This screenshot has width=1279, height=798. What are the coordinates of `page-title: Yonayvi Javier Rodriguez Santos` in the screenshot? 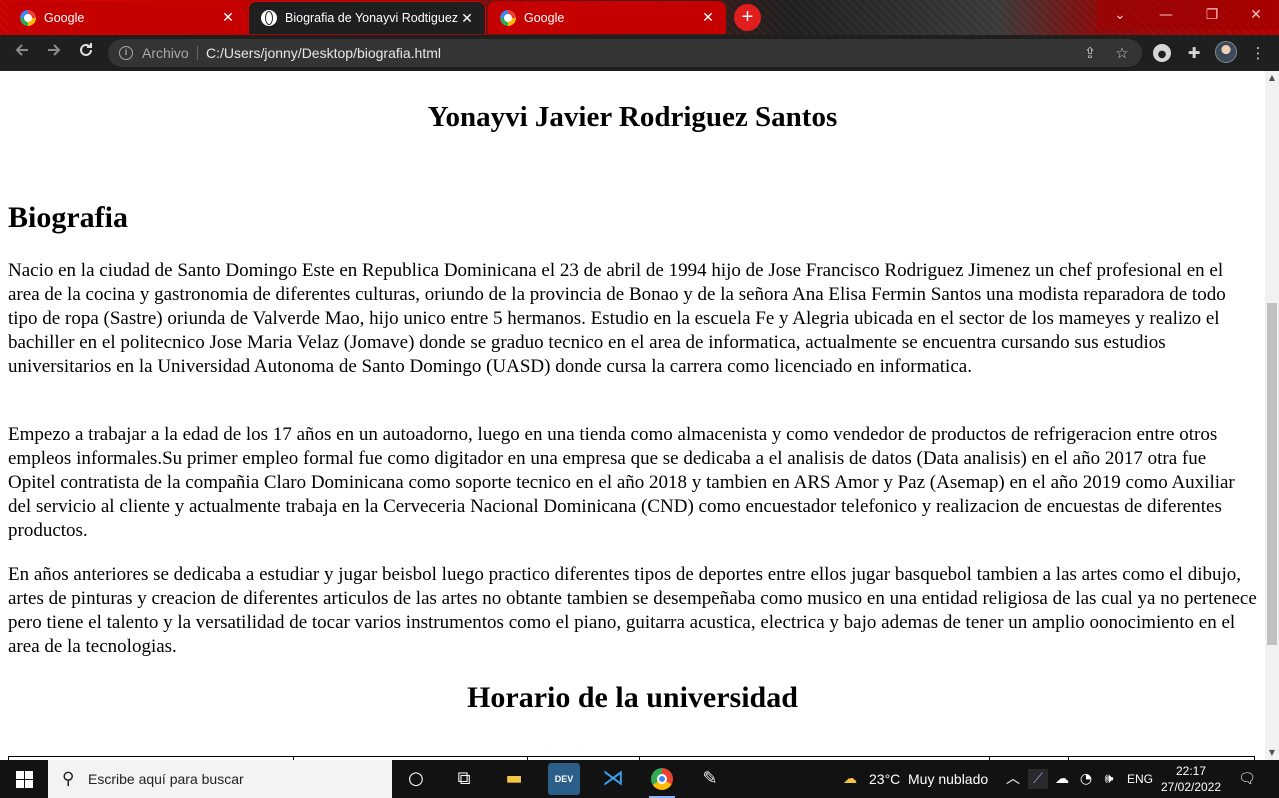 It's located at (632, 117).